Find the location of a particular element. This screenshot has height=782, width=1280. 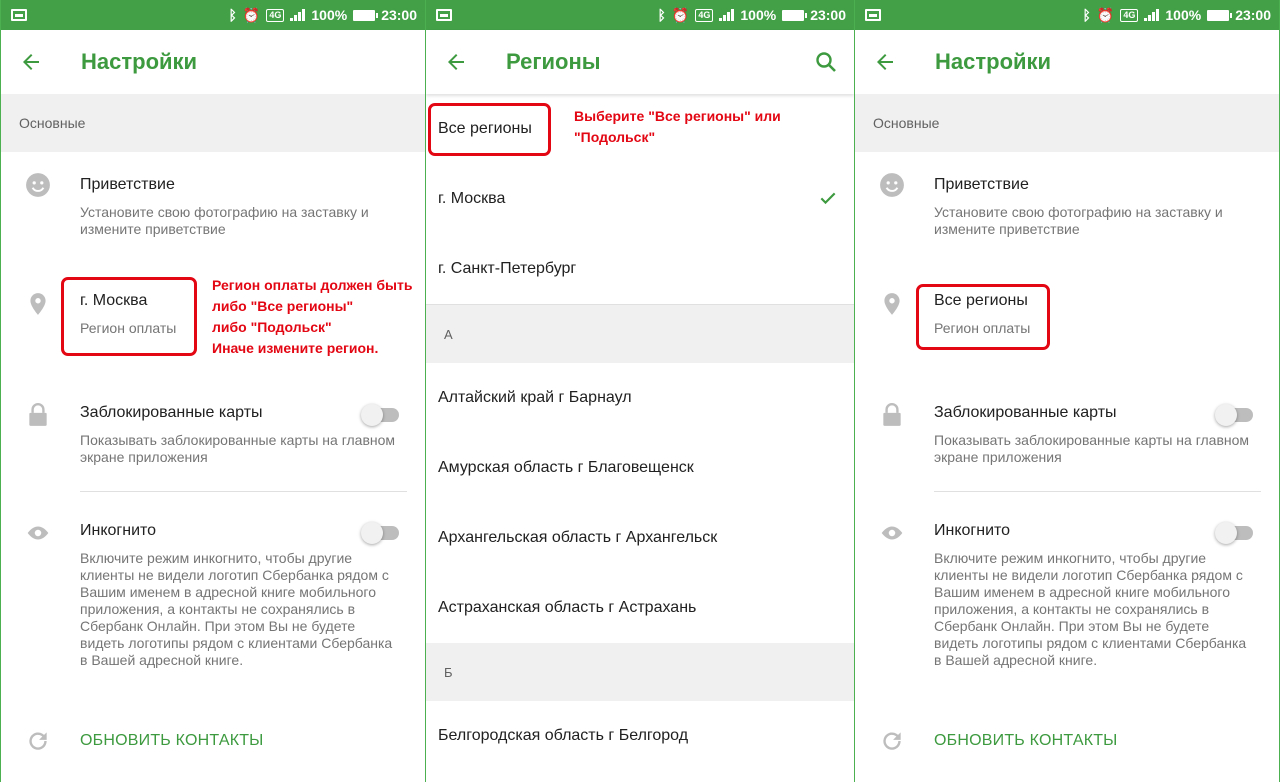

page-title: Регионы is located at coordinates (553, 61).